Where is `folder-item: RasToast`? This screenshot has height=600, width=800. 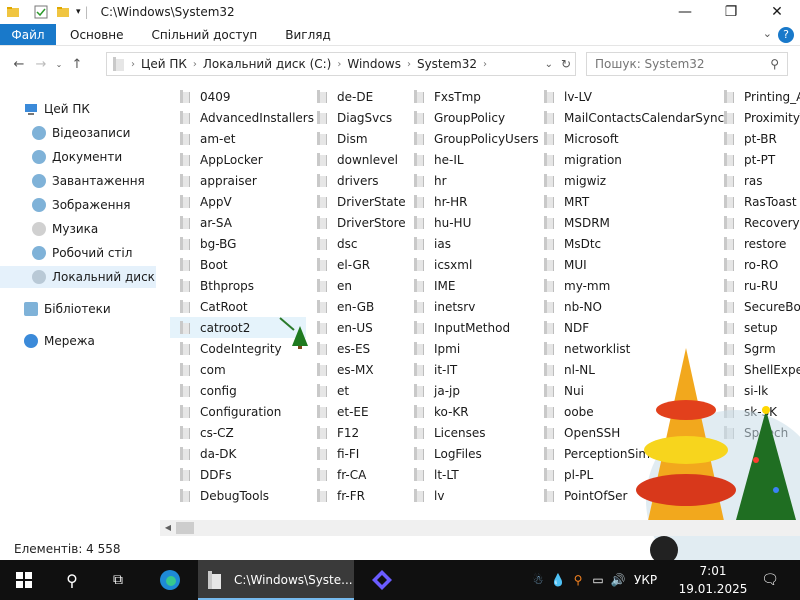 folder-item: RasToast is located at coordinates (757, 201).